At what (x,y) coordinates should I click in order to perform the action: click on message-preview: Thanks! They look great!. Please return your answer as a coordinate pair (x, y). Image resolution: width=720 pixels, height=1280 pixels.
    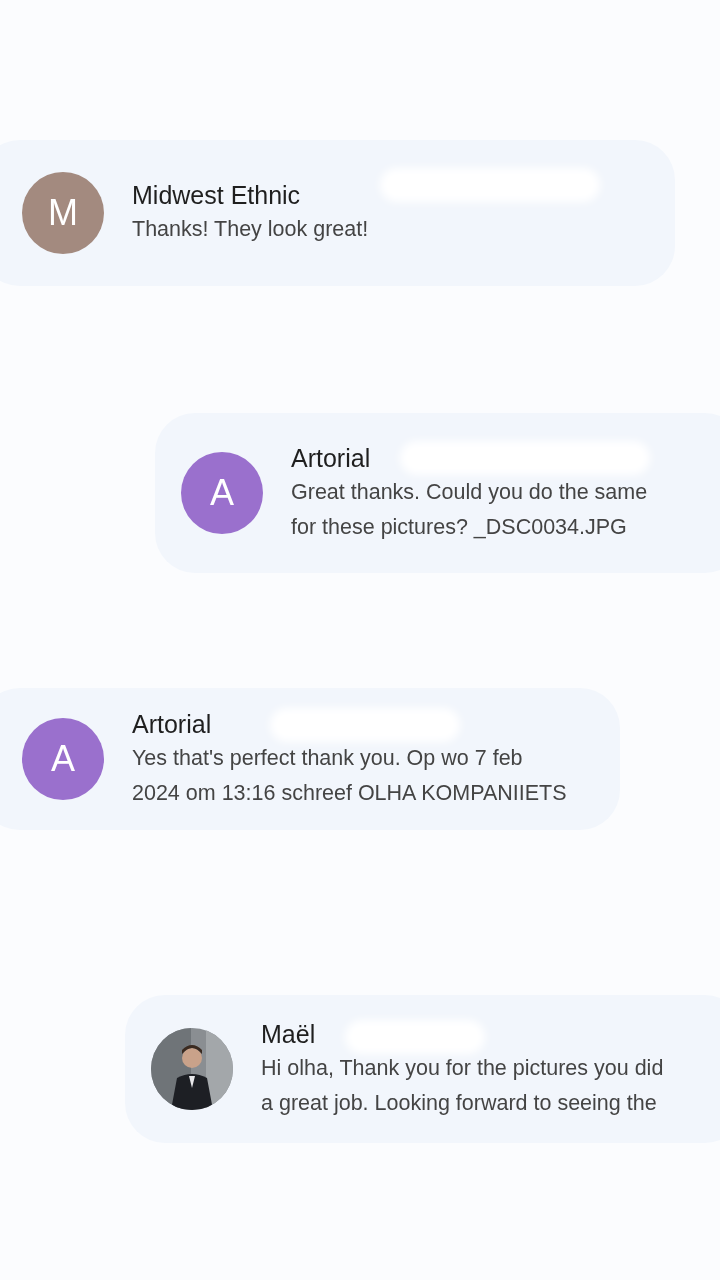
    Looking at the image, I should click on (250, 229).